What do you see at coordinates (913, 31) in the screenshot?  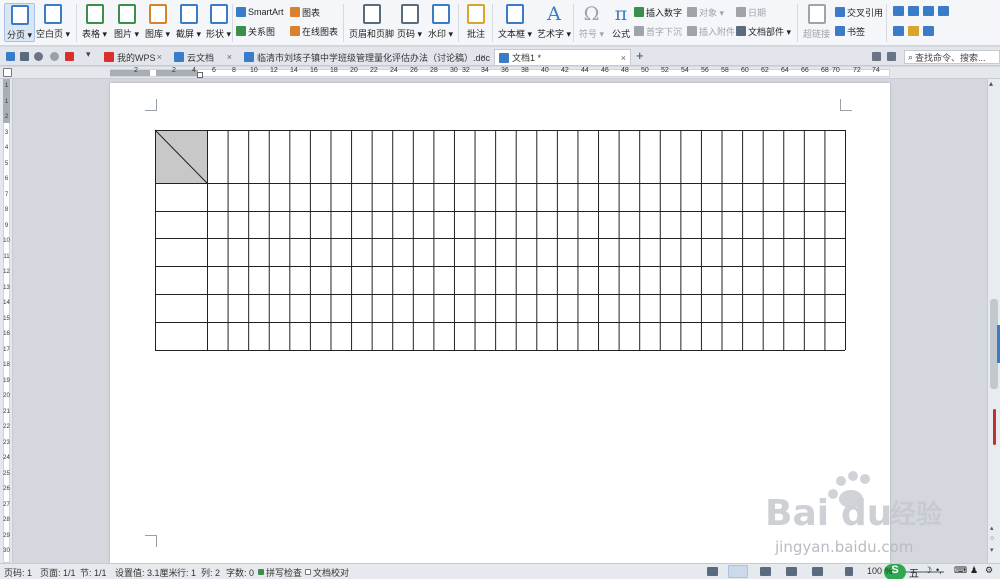 I see `ribbon-tool-6-icon` at bounding box center [913, 31].